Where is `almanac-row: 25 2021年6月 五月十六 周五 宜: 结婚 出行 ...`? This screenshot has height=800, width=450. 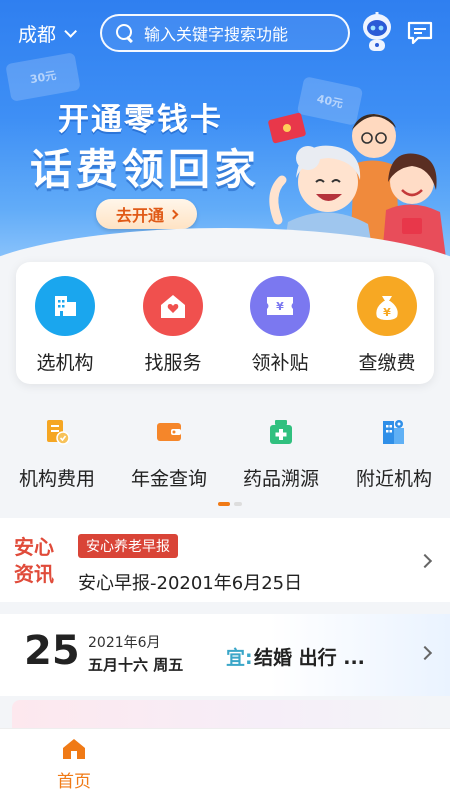
almanac-row: 25 2021年6月 五月十六 周五 宜: 结婚 出行 ... is located at coordinates (225, 655).